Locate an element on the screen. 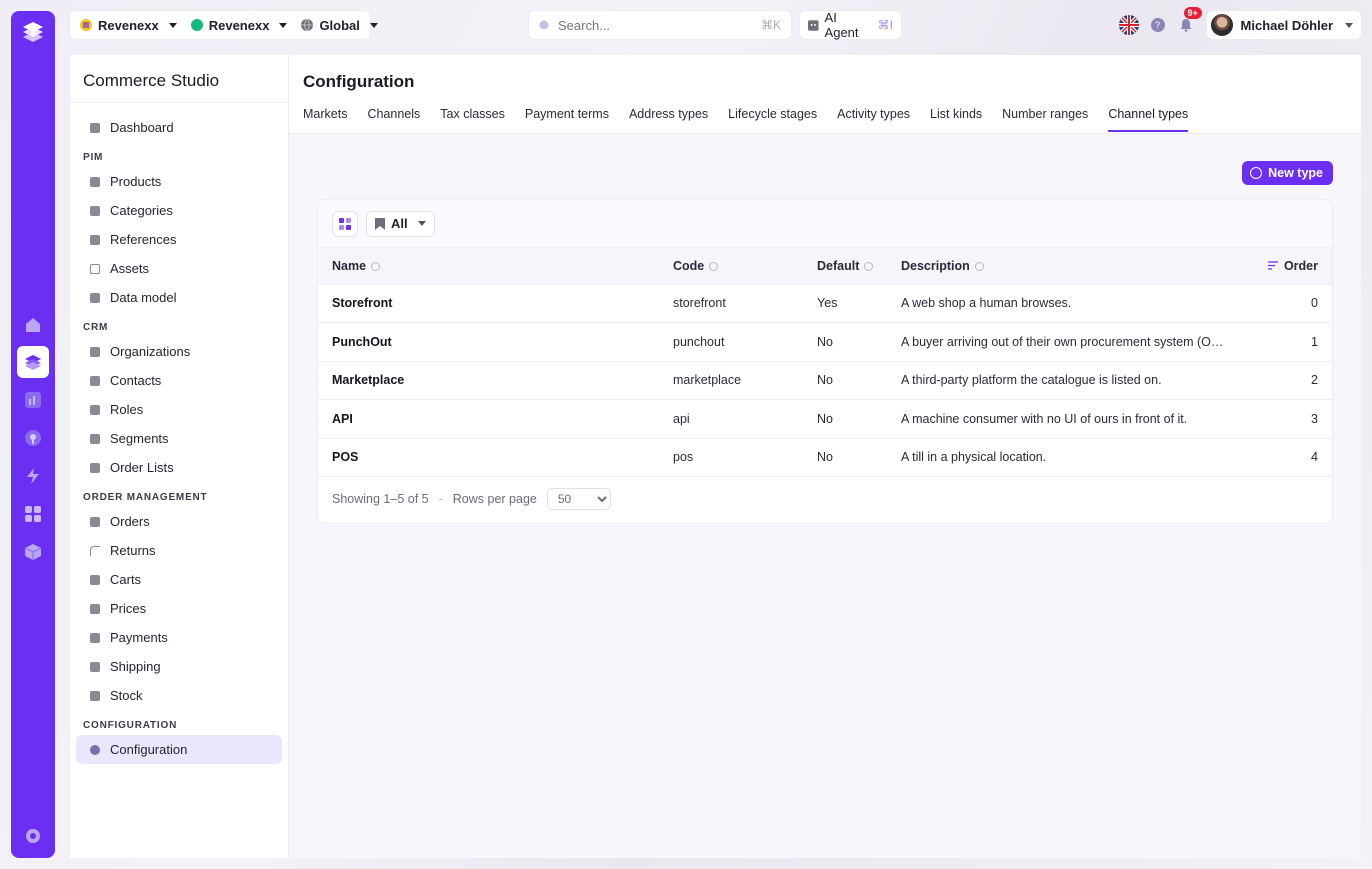 This screenshot has width=1372, height=869. sidebar-item-label: Data model is located at coordinates (143, 297).